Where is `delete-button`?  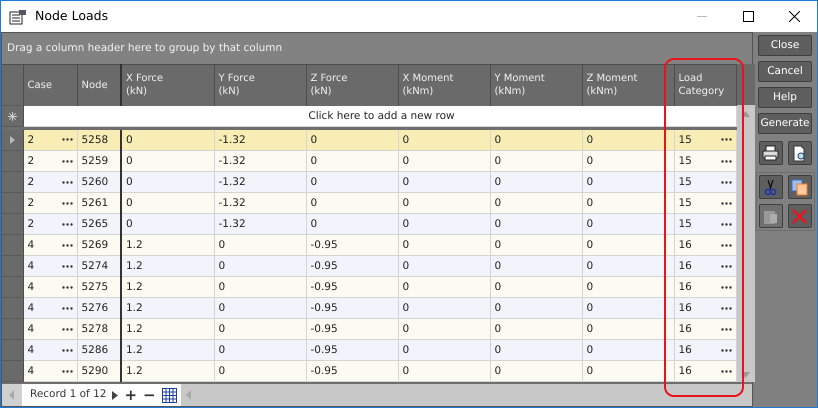 delete-button is located at coordinates (800, 216).